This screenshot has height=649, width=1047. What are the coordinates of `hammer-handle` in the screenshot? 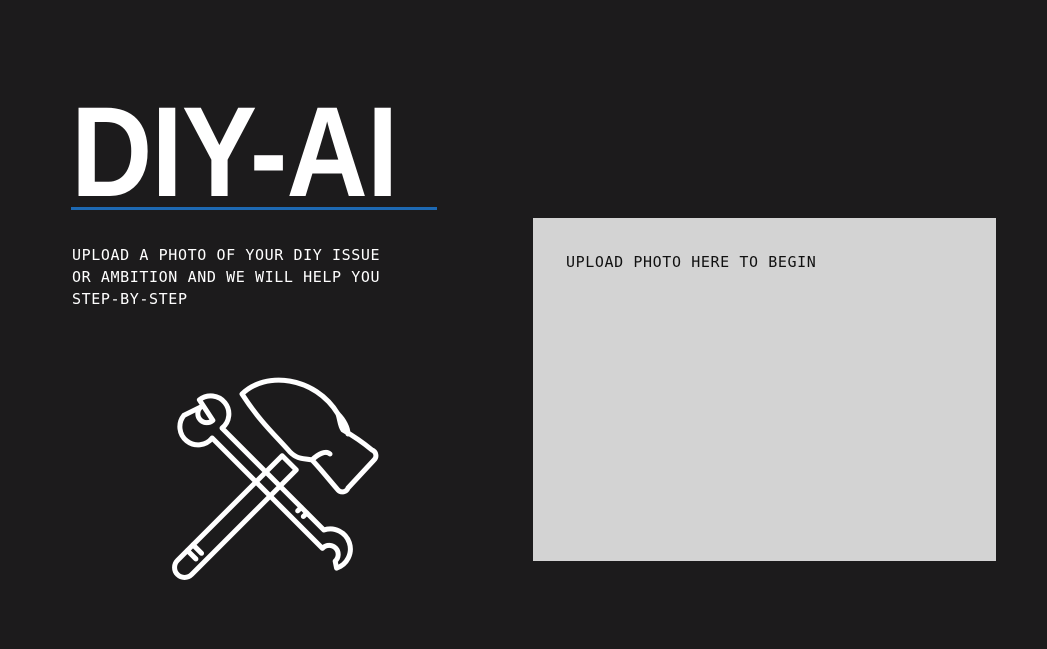 It's located at (235, 516).